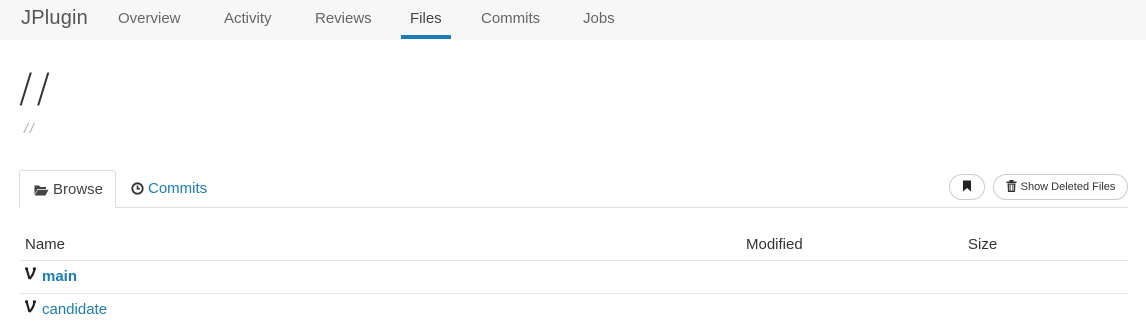 This screenshot has width=1146, height=321. I want to click on bookmark-button, so click(967, 187).